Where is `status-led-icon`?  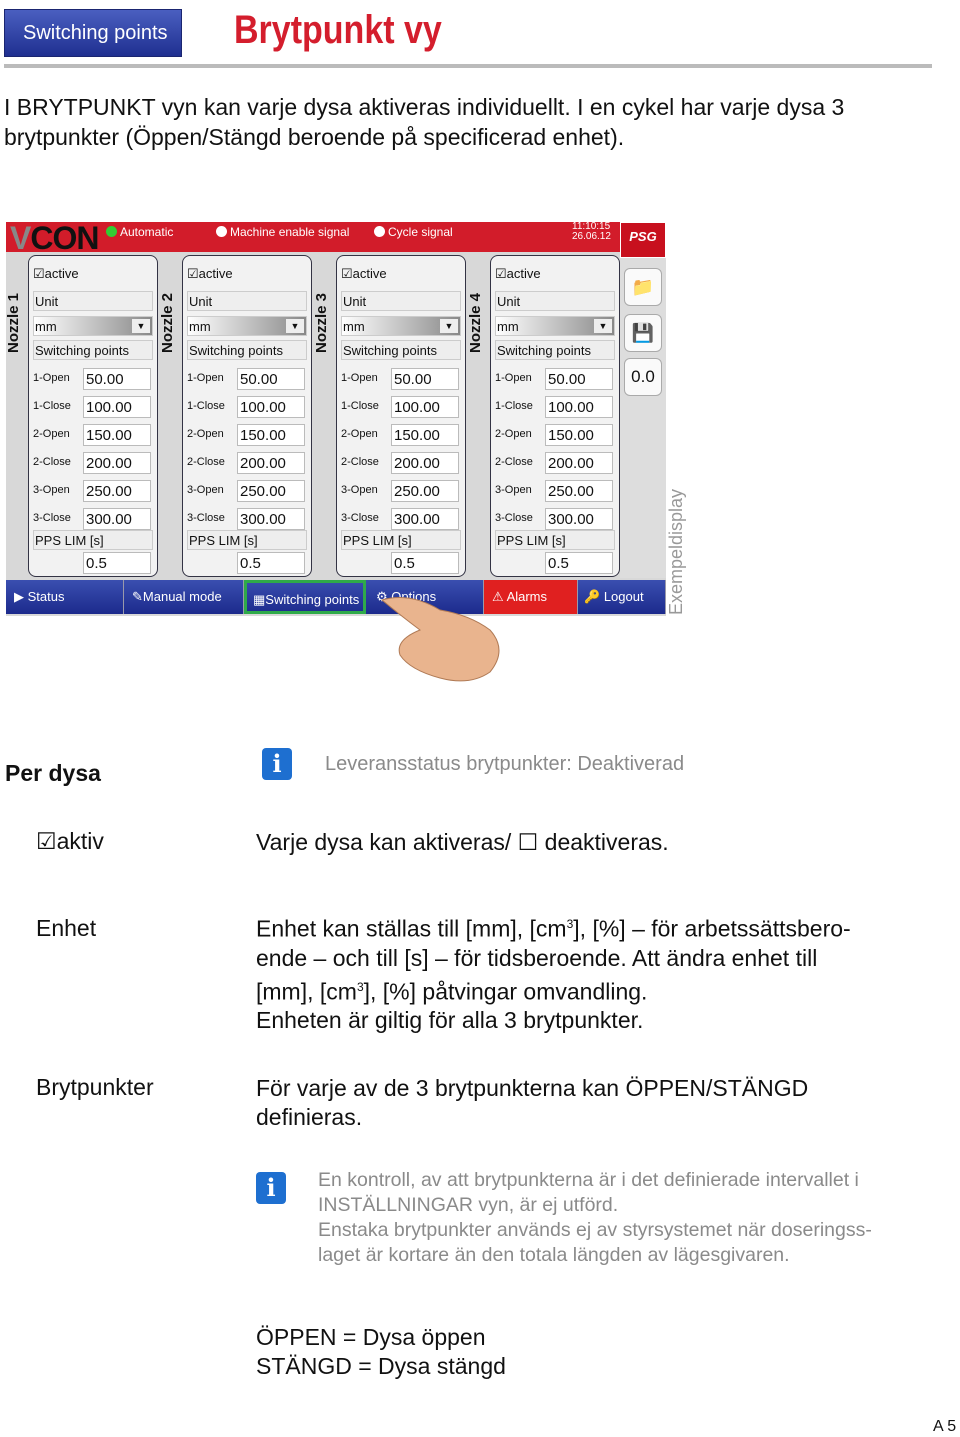 status-led-icon is located at coordinates (111, 231).